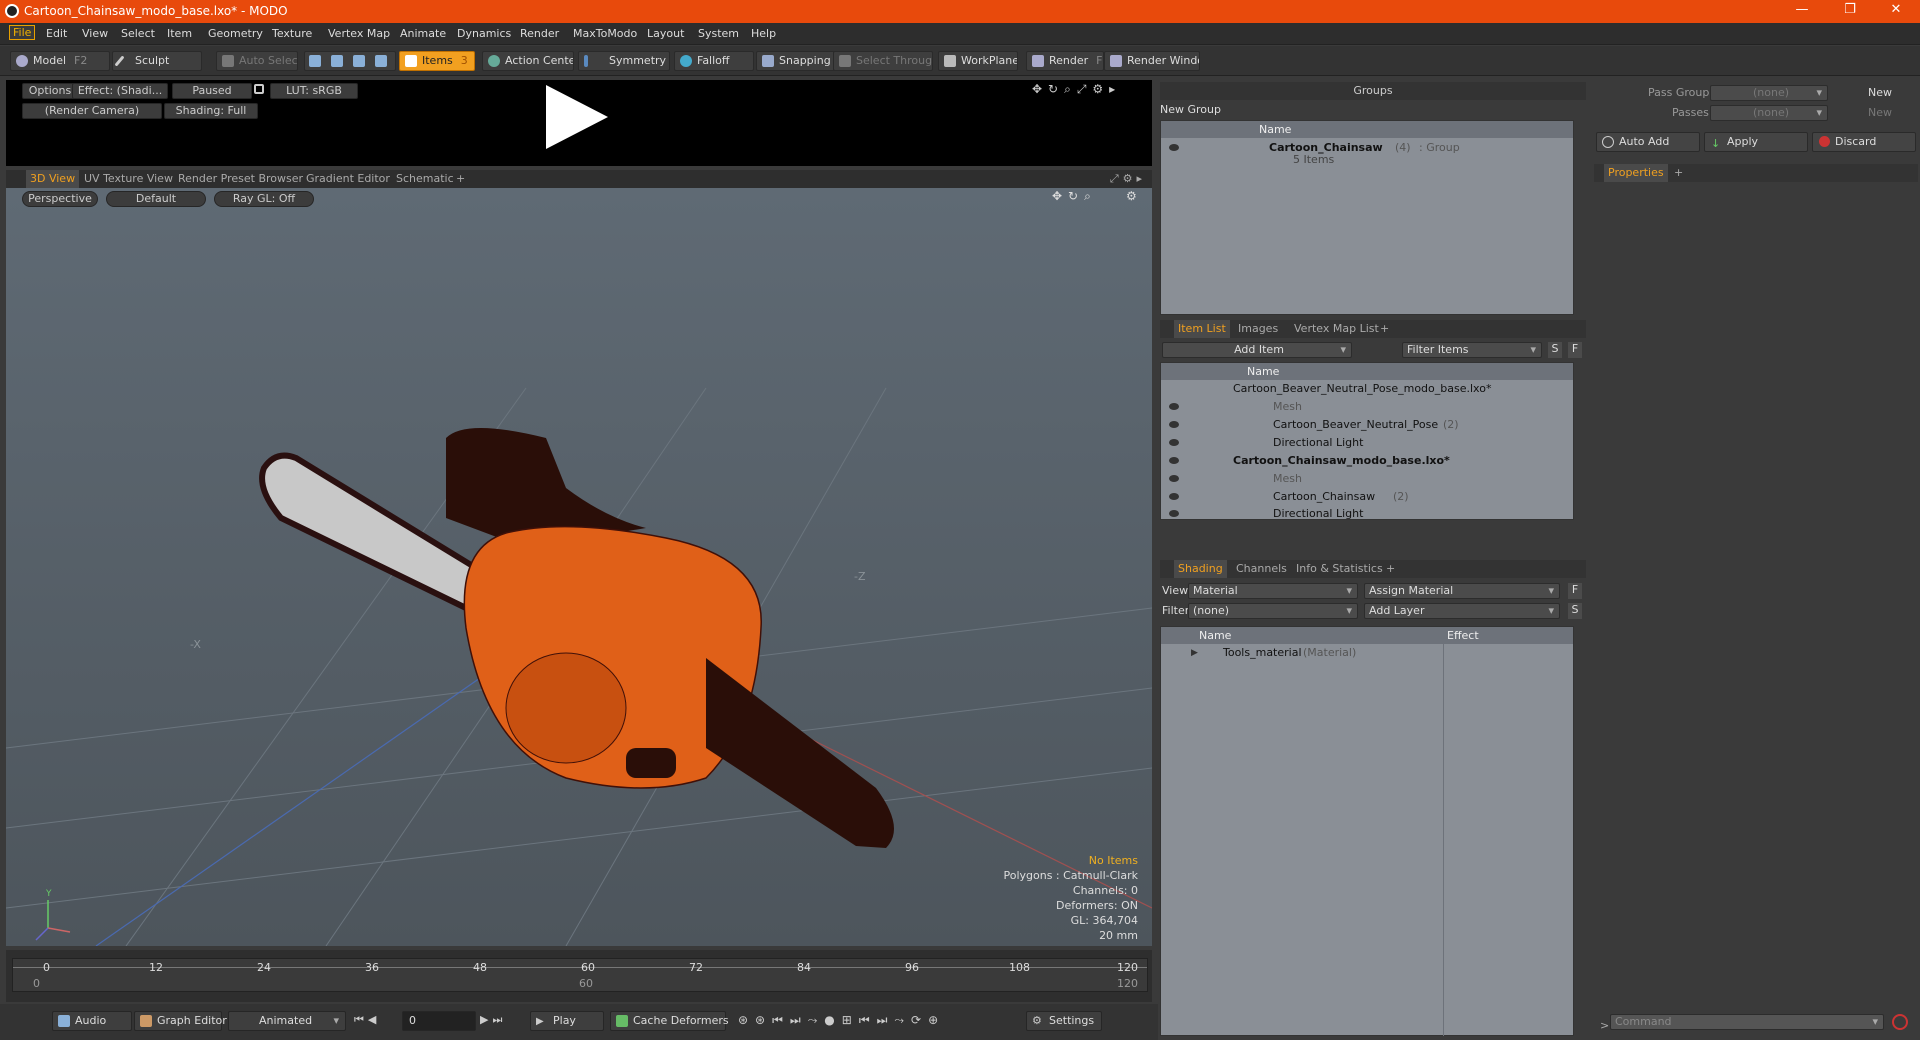 This screenshot has height=1040, width=1920. I want to click on graph-editor-button: Graph Editor, so click(180, 1021).